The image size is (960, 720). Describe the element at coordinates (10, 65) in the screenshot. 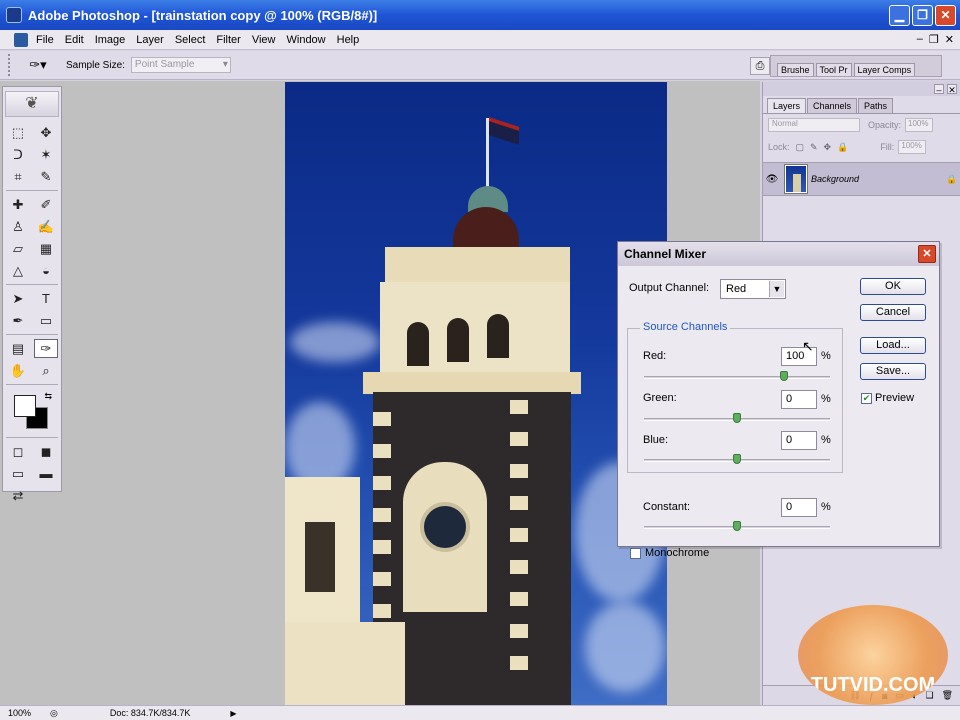

I see `options-bar-grip` at that location.